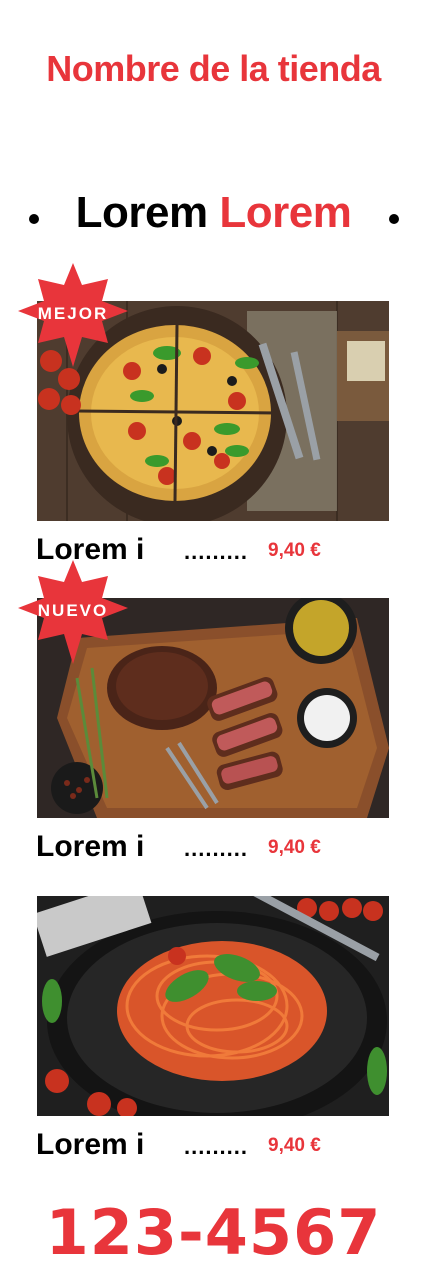 The image size is (427, 1280). Describe the element at coordinates (394, 219) in the screenshot. I see `bullet-dot-right` at that location.